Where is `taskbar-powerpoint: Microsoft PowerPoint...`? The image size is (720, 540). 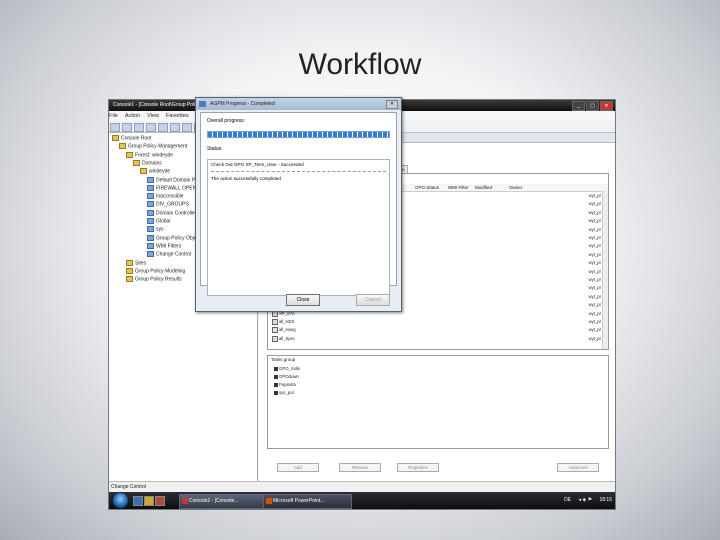 taskbar-powerpoint: Microsoft PowerPoint... is located at coordinates (307, 501).